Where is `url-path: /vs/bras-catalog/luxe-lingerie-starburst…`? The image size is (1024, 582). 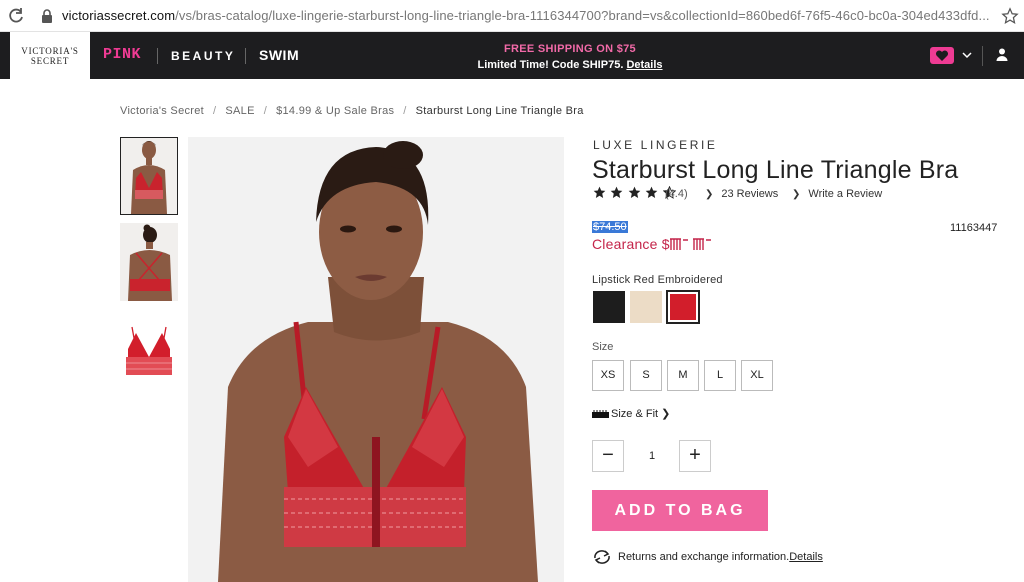
url-path: /vs/bras-catalog/luxe-lingerie-starburst… is located at coordinates (582, 15).